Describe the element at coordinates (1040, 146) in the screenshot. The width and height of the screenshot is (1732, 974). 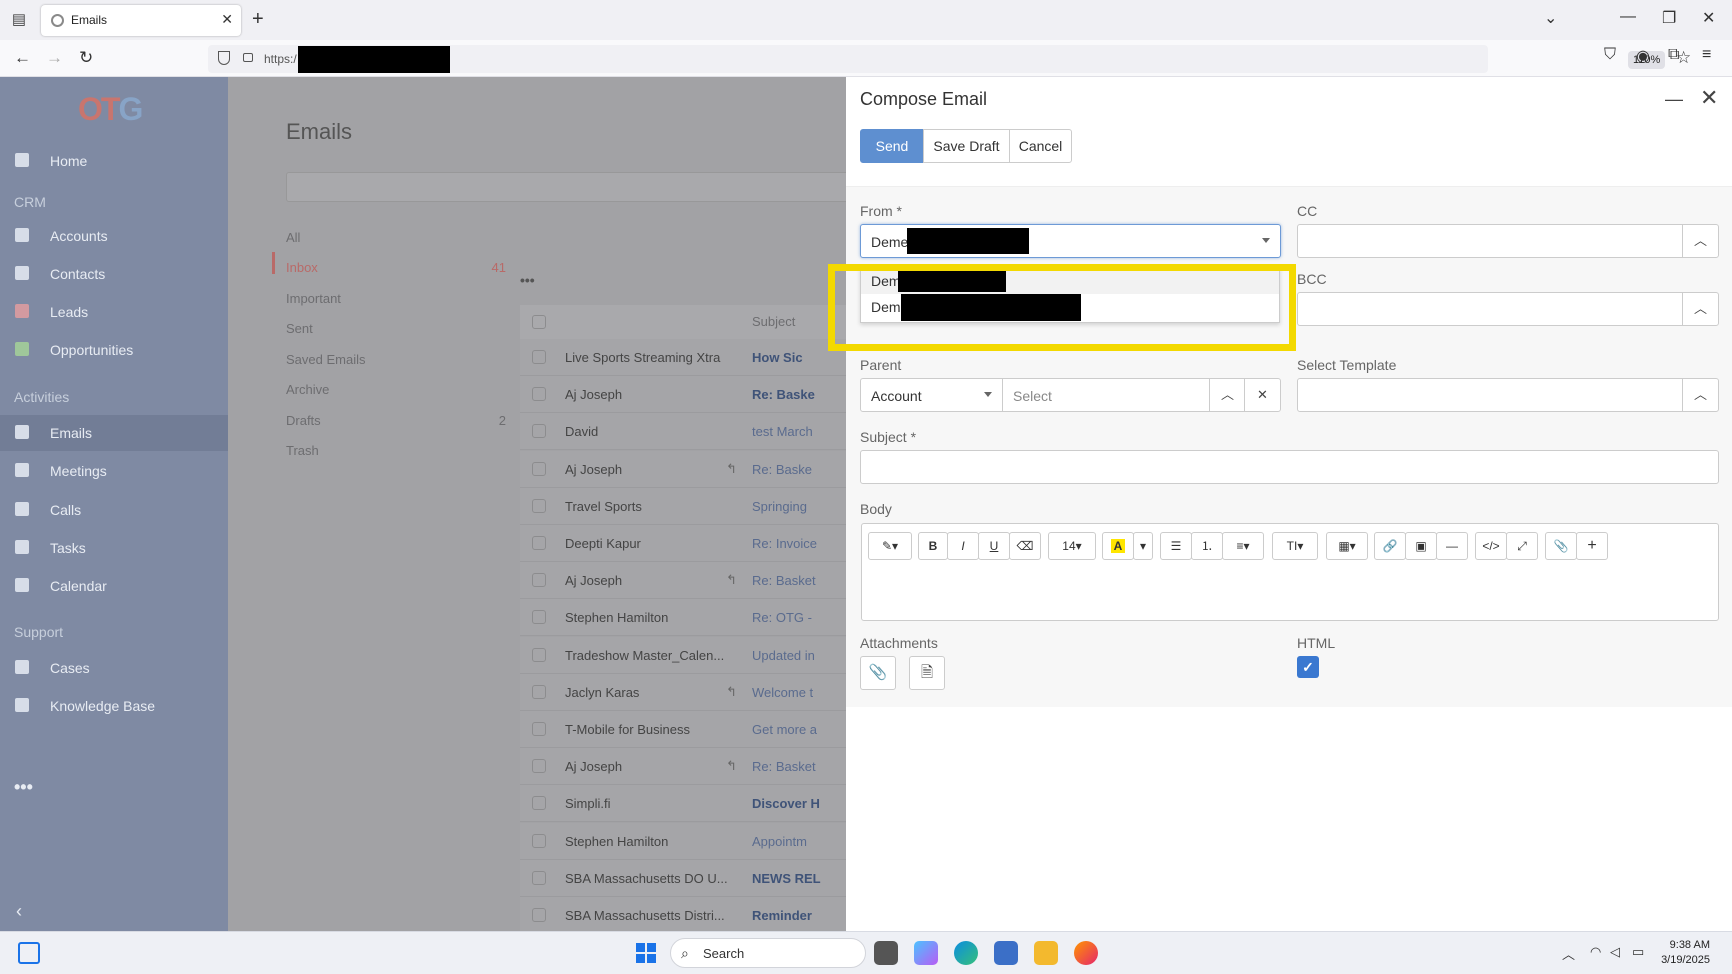
I see `cancel-button: Cancel` at that location.